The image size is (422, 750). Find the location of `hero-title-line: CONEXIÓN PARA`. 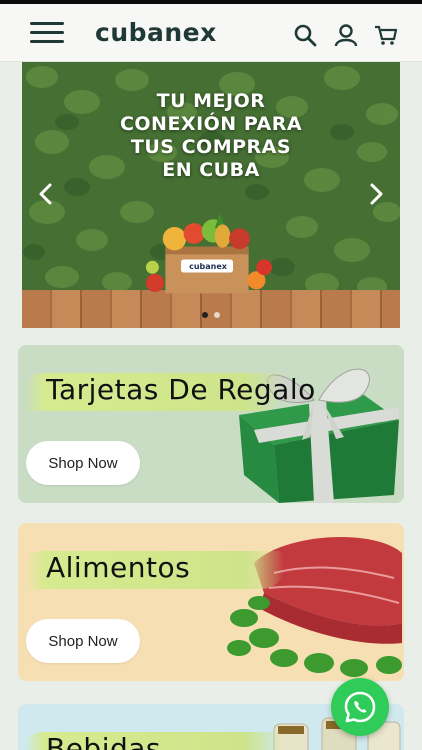

hero-title-line: CONEXIÓN PARA is located at coordinates (211, 124).